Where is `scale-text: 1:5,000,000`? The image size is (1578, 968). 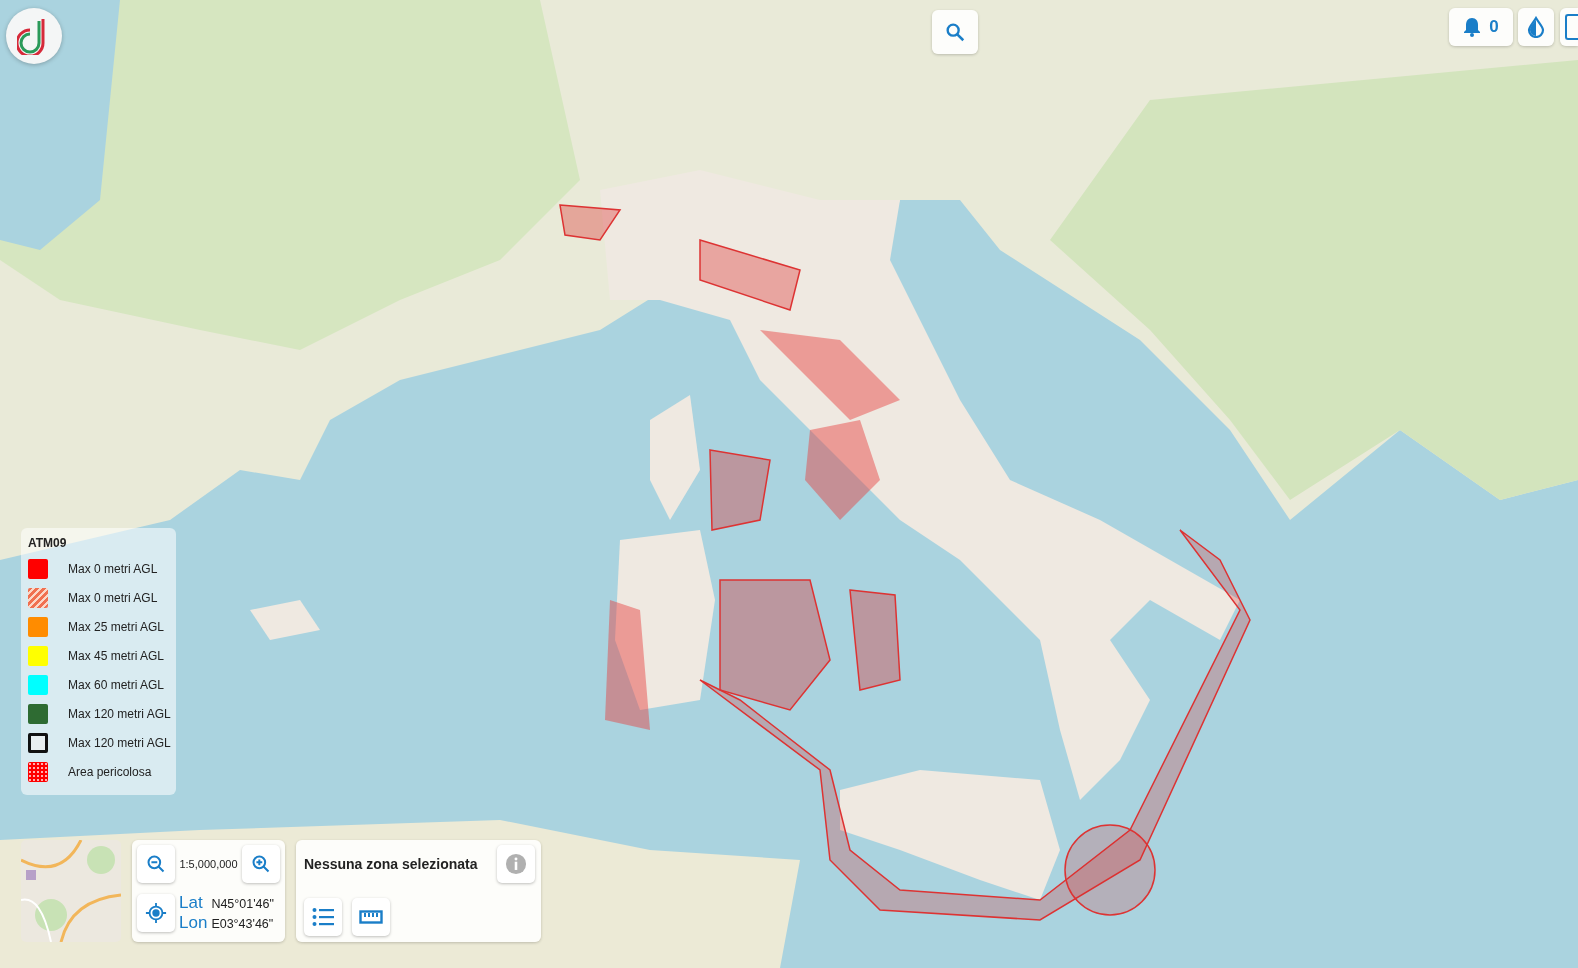 scale-text: 1:5,000,000 is located at coordinates (208, 864).